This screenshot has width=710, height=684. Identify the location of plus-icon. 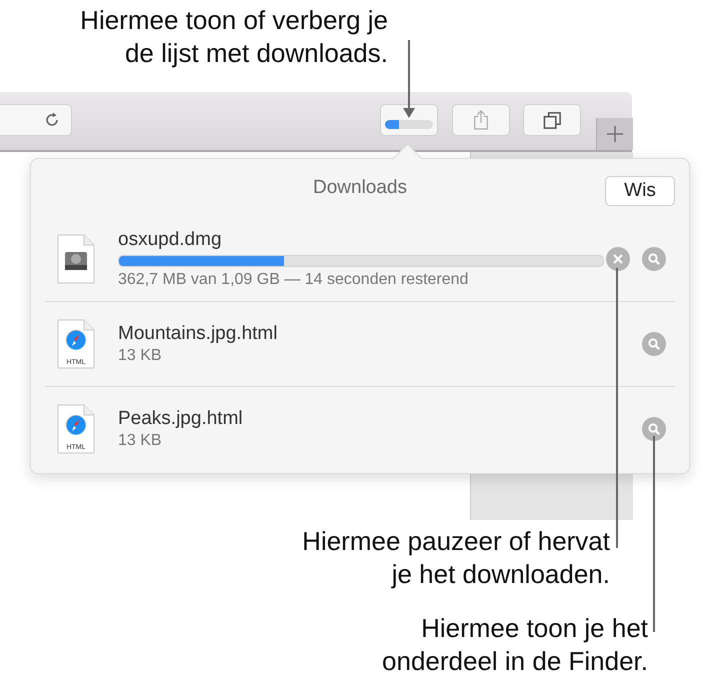
(615, 134).